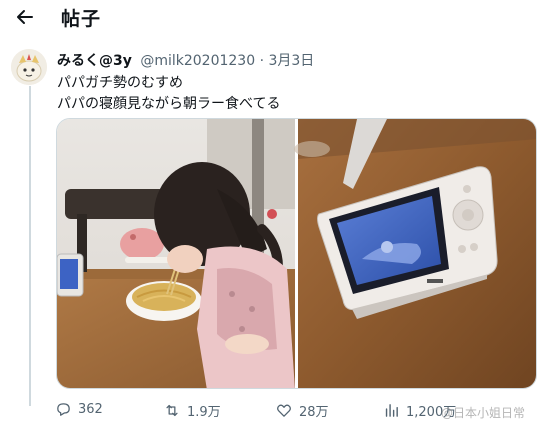  Describe the element at coordinates (169, 104) in the screenshot. I see `post-text-line-2: パパの寝顔見ながら朝ラー食べてる` at that location.